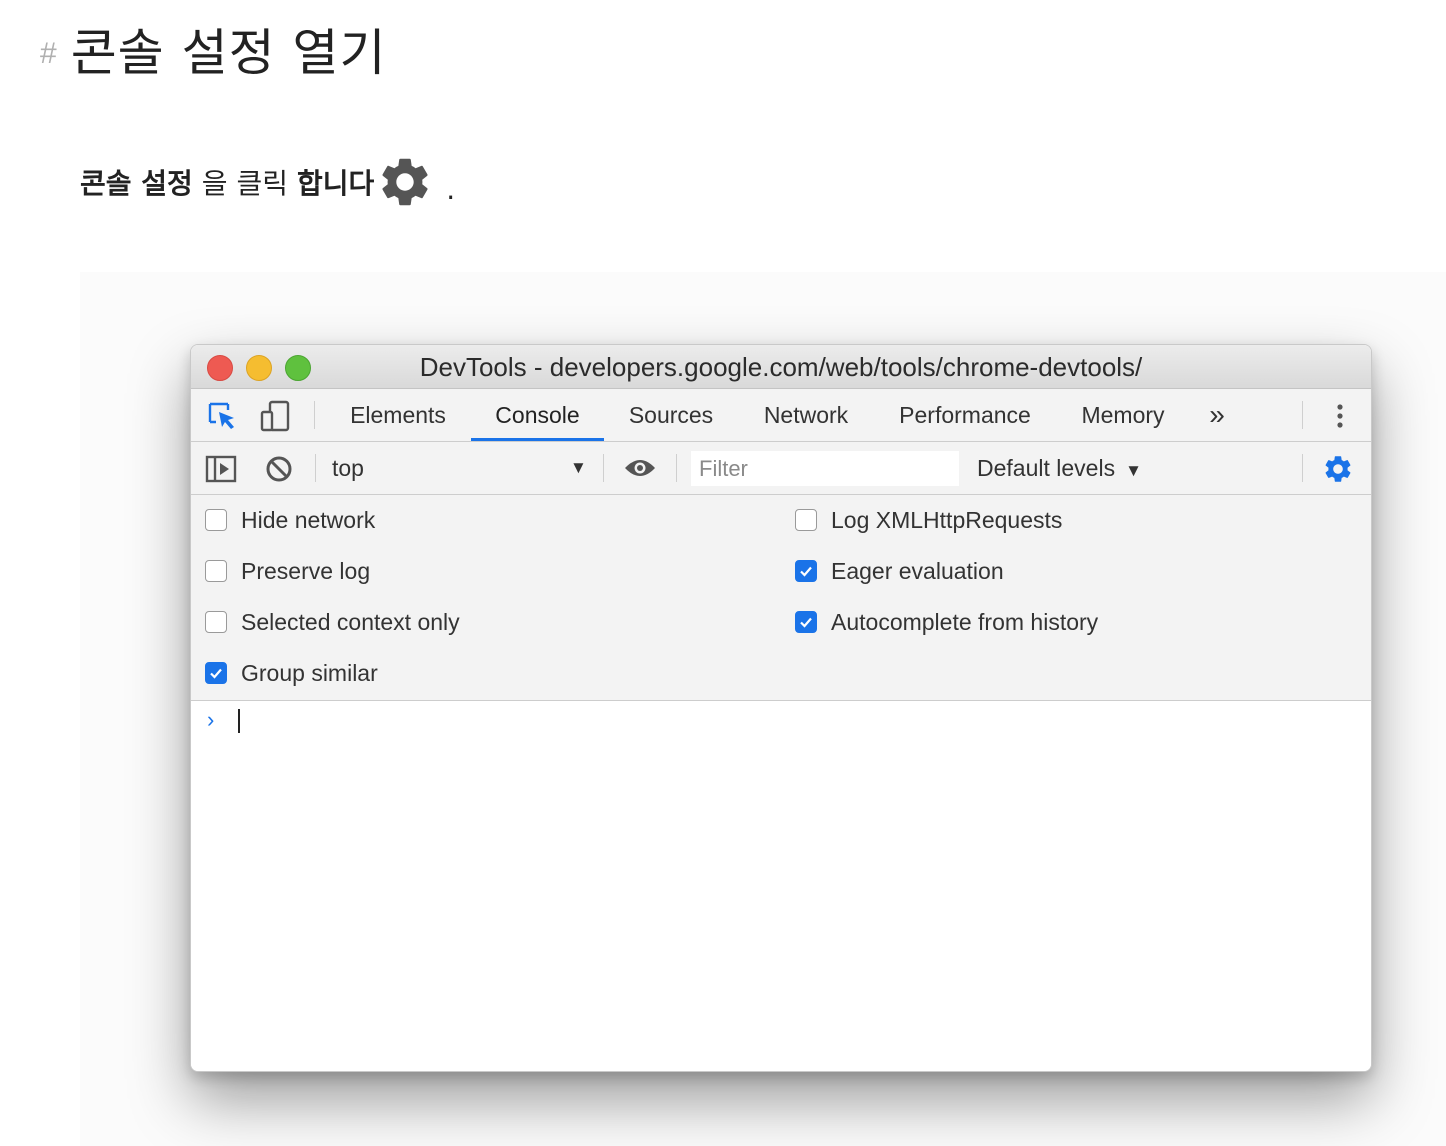  I want to click on context-dropdown-arrow: ▼, so click(578, 468).